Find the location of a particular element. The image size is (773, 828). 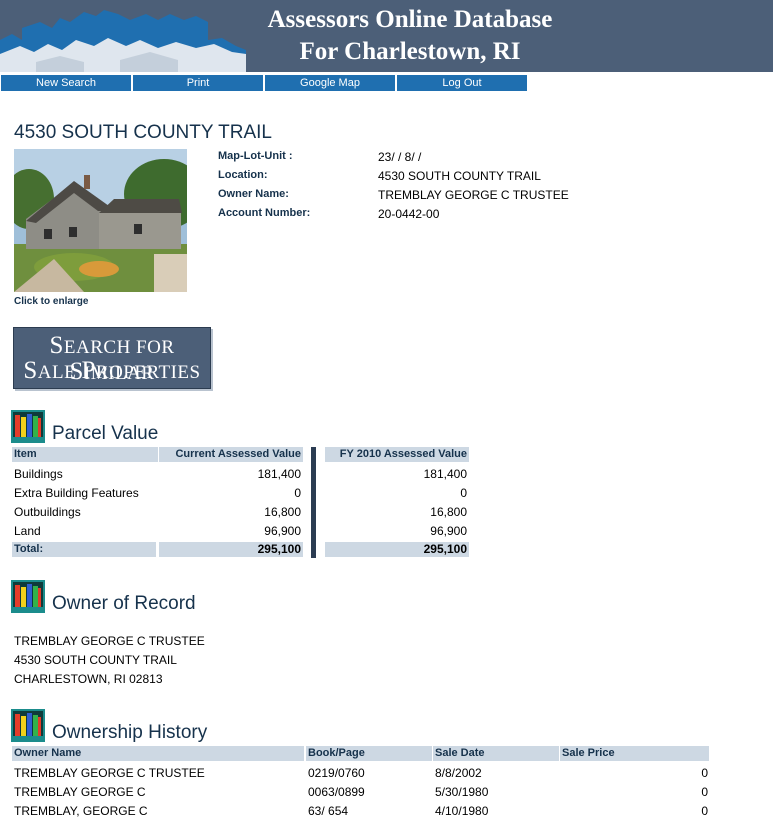

oh-row-book: 0063/0899 is located at coordinates (336, 792).